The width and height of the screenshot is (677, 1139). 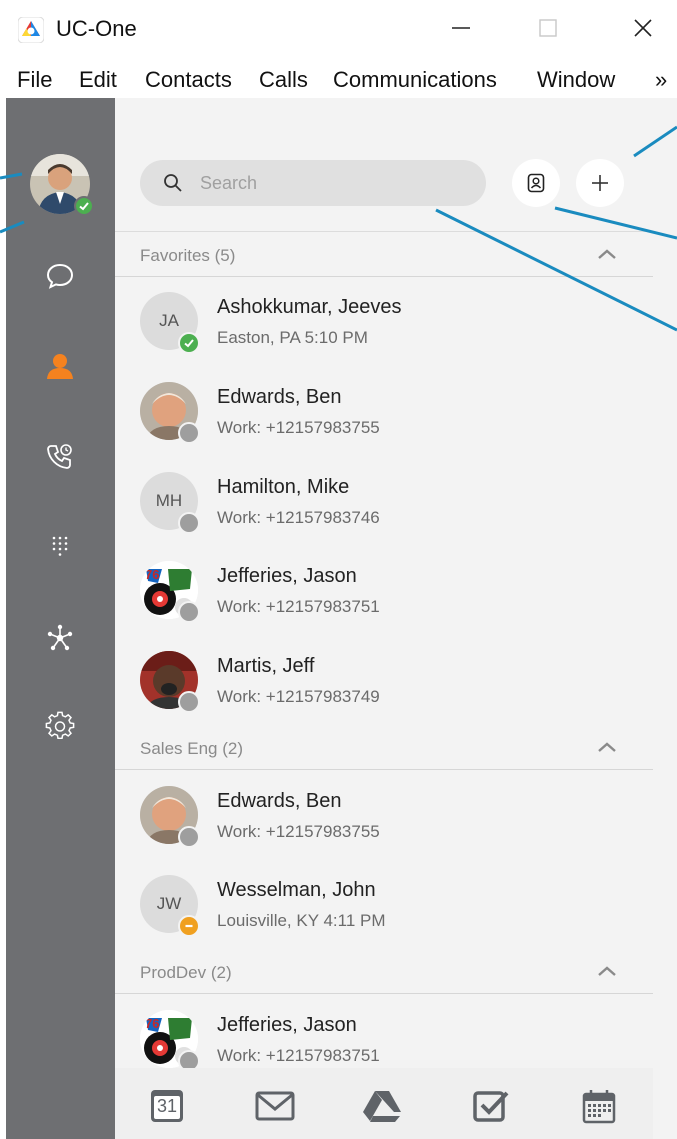 I want to click on contact-name: Ashokkumar, Jeeves, so click(x=309, y=307).